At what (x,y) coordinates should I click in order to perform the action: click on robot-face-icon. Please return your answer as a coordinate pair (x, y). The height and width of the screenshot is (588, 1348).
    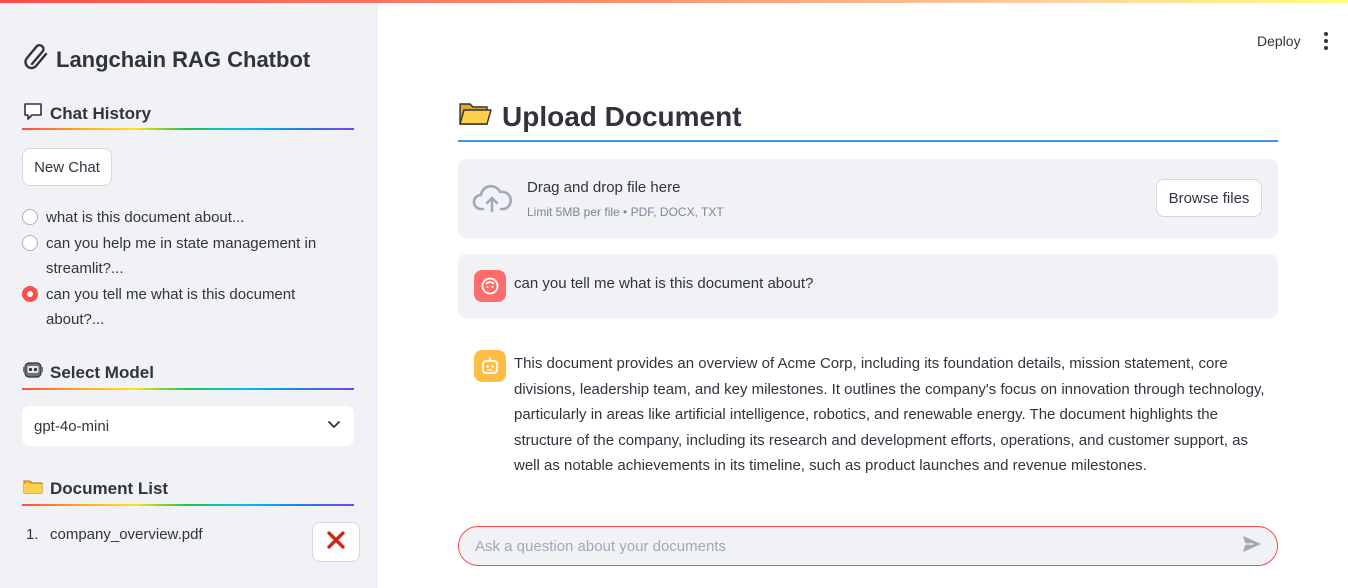
    Looking at the image, I should click on (33, 372).